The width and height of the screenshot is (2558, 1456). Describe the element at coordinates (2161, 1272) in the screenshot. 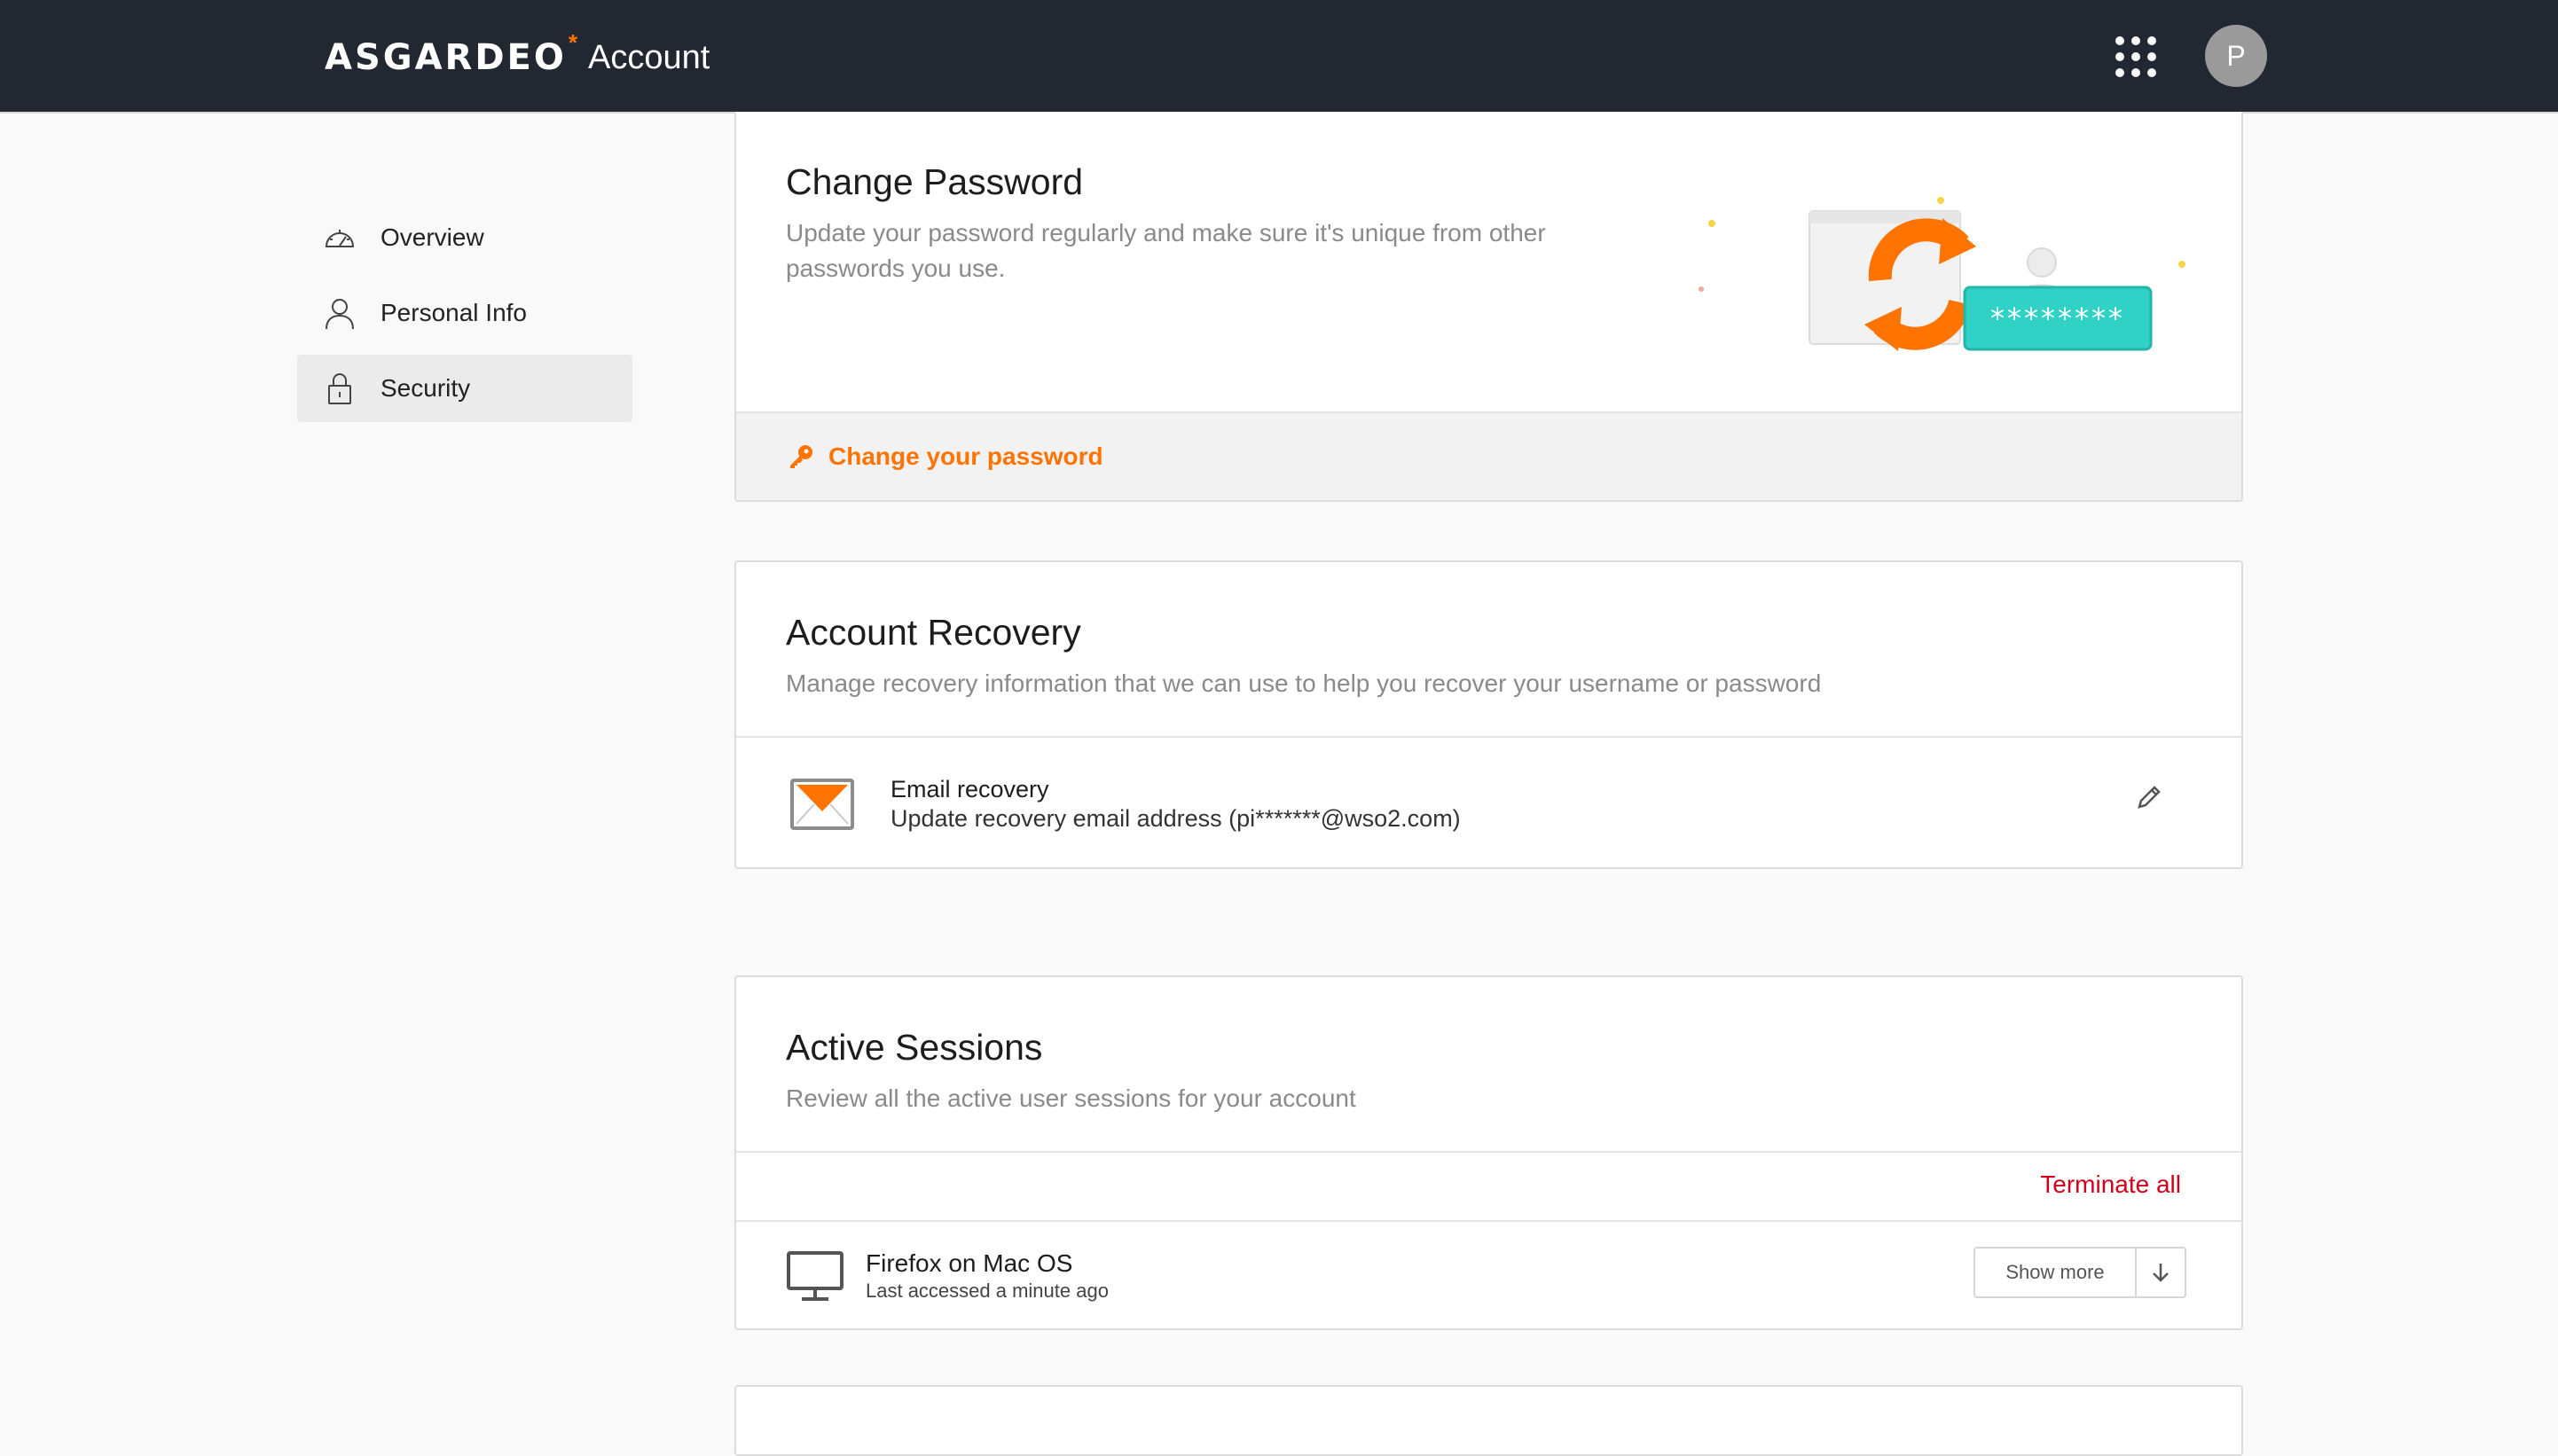

I see `arrow-down-icon` at that location.